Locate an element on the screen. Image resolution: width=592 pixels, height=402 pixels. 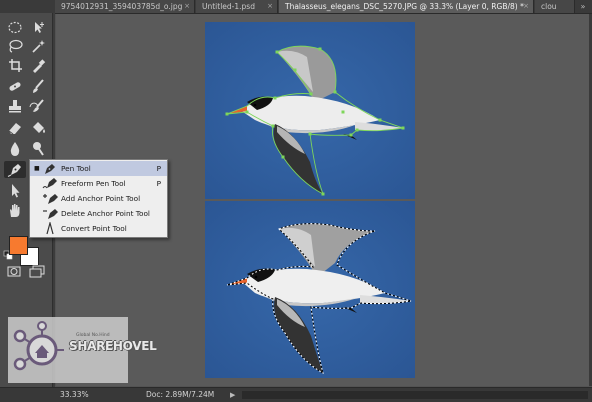
paint-bucket-tool-icon is located at coordinates (38, 127).